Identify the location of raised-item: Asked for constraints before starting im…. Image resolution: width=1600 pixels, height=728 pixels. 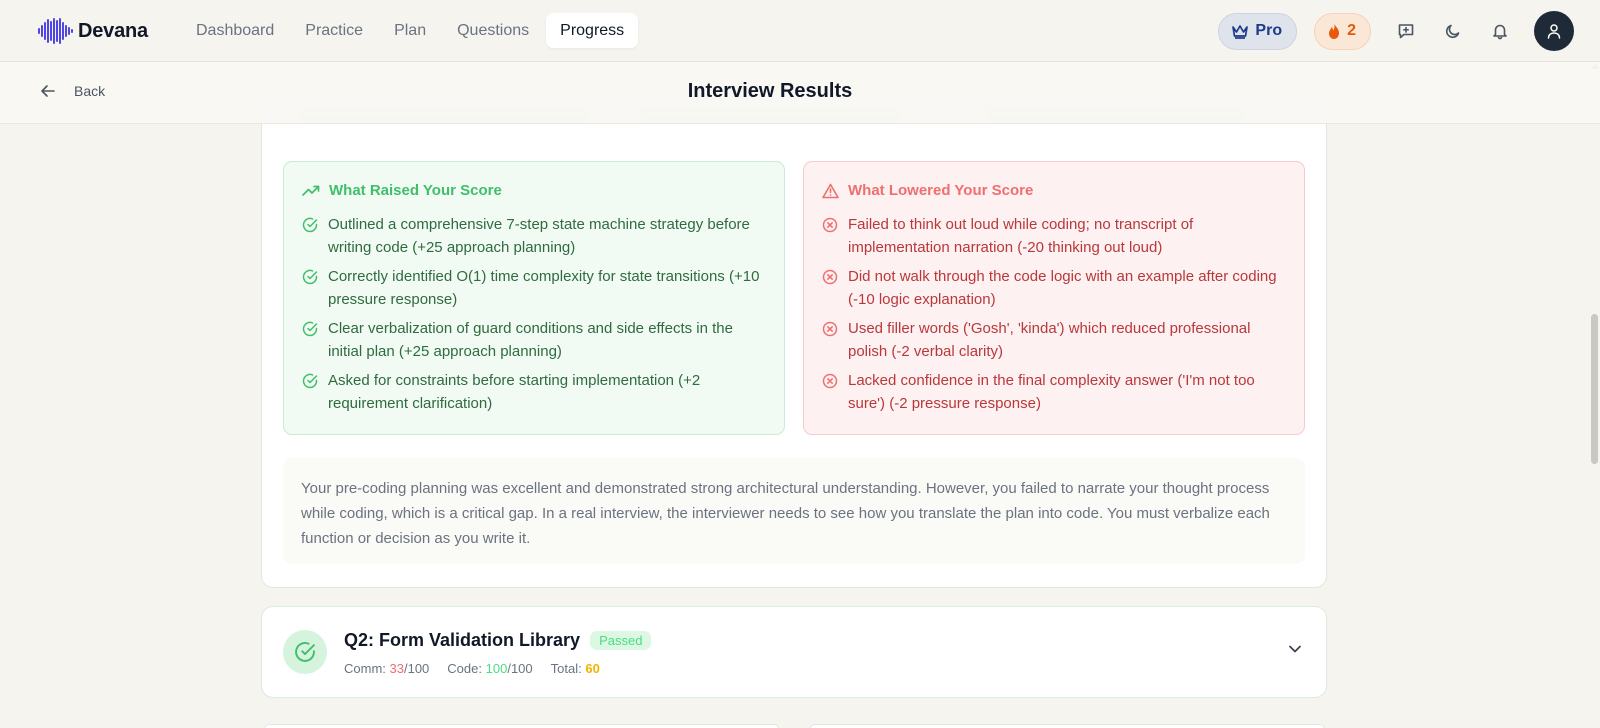
(534, 392).